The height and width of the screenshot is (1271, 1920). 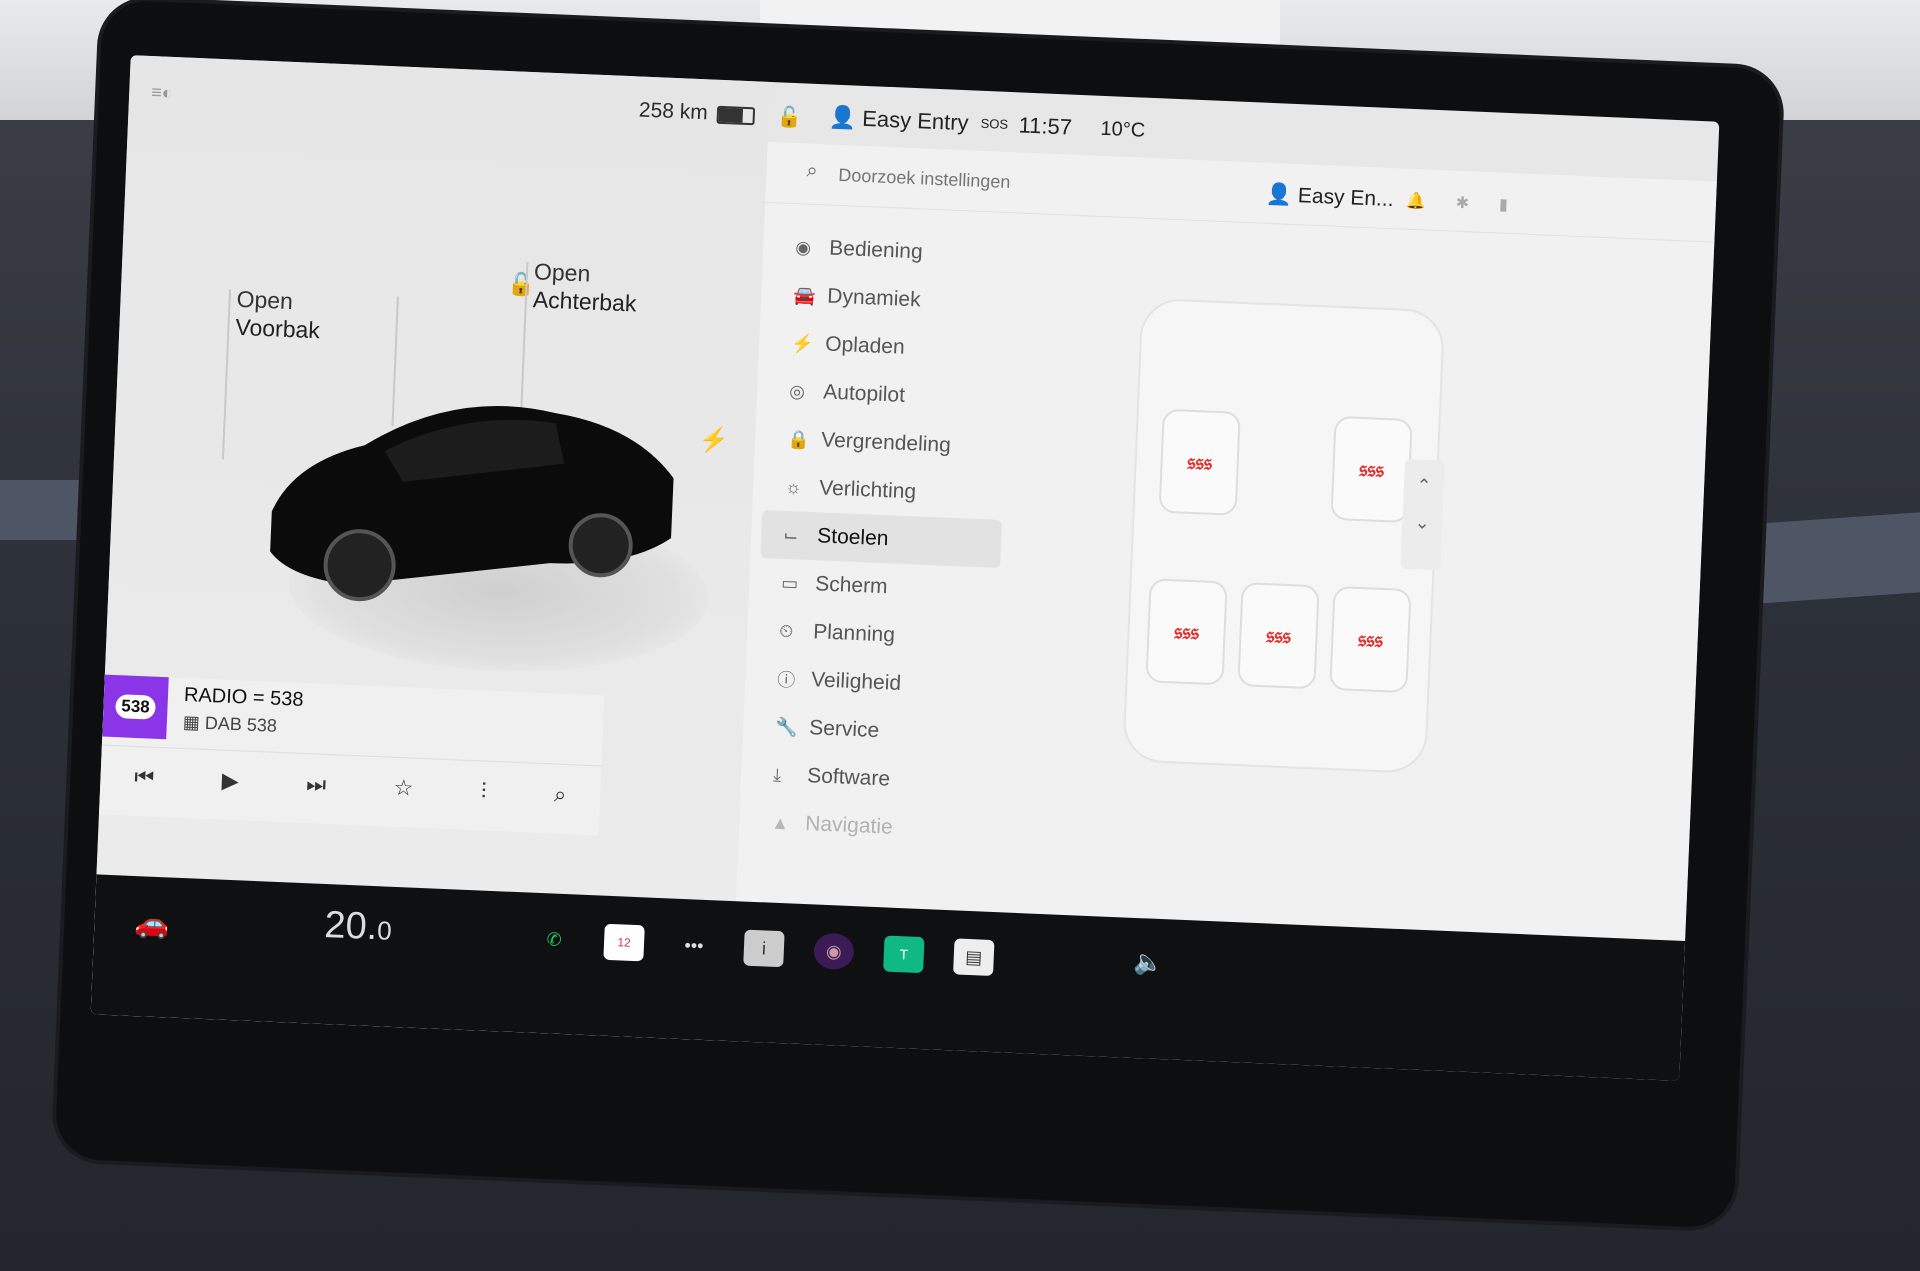 What do you see at coordinates (1423, 486) in the screenshot?
I see `chevron-up-icon: ⌃` at bounding box center [1423, 486].